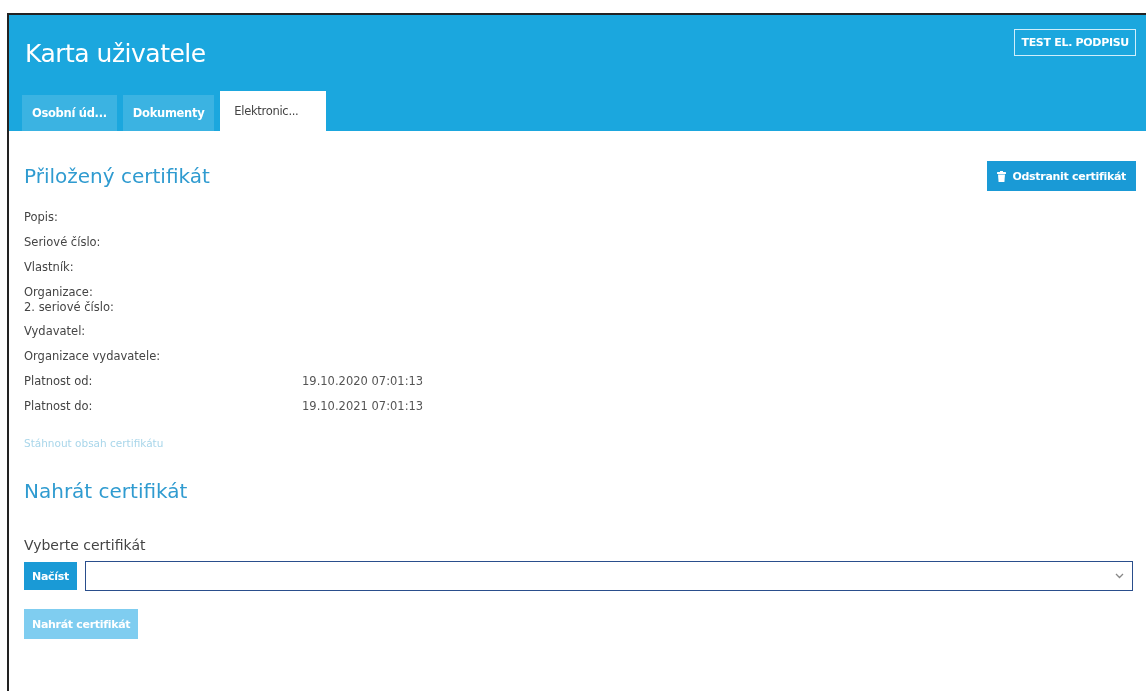  I want to click on field-label: Seriové číslo:, so click(63, 242).